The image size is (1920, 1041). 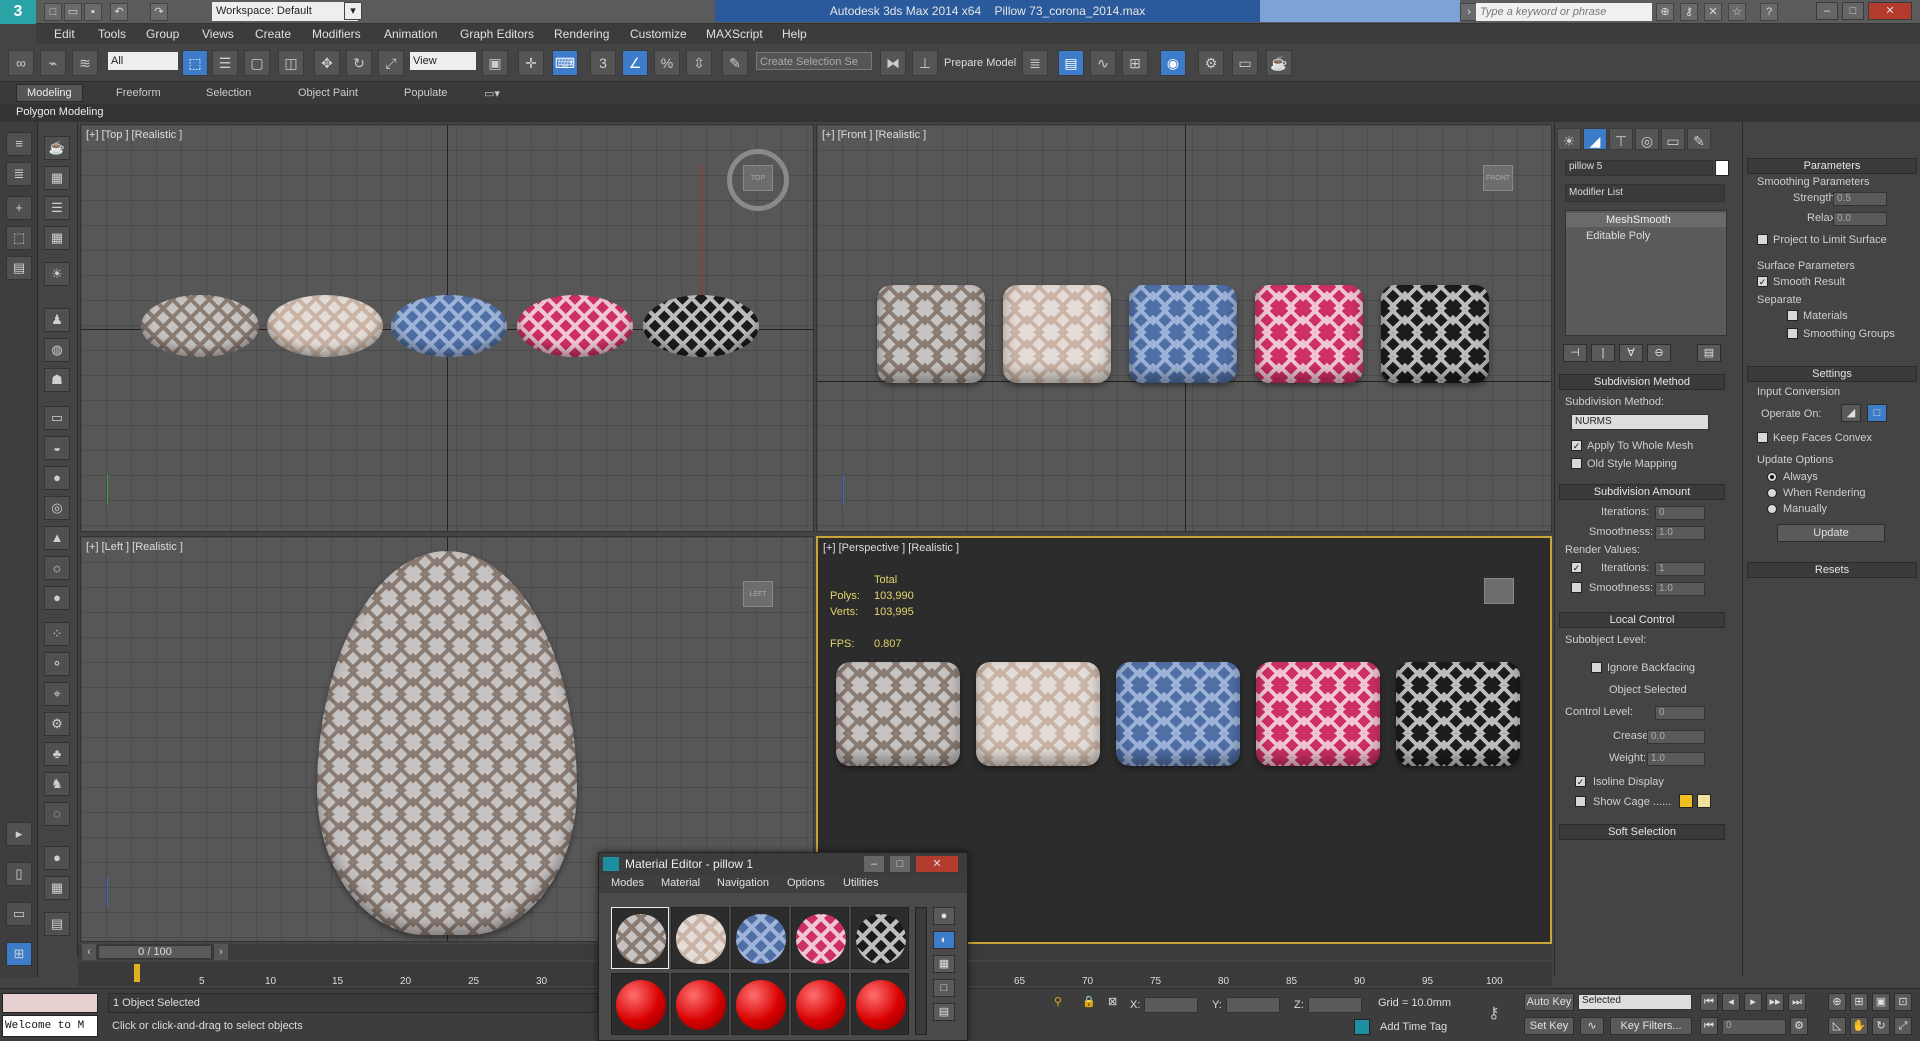 I want to click on animal-icon: ♞, so click(x=57, y=784).